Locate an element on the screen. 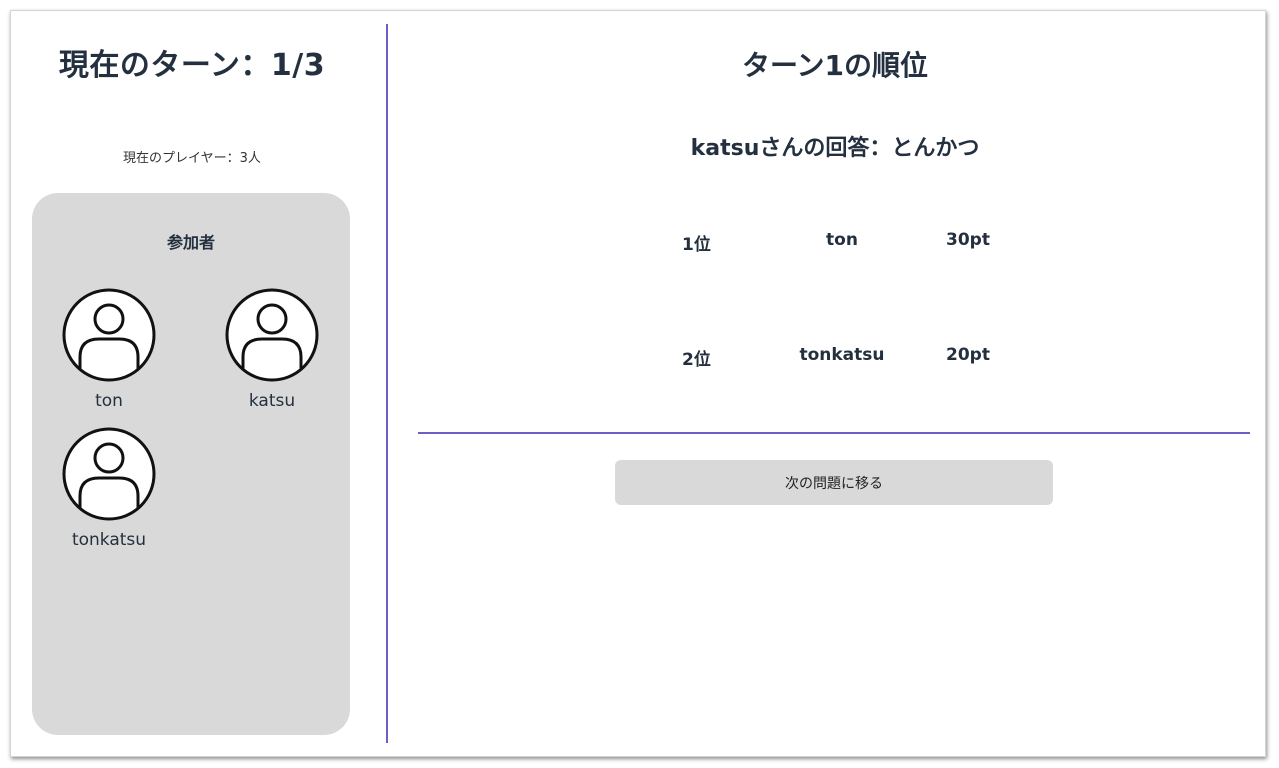 Image resolution: width=1279 pixels, height=768 pixels. participant-name: tonkatsu is located at coordinates (109, 540).